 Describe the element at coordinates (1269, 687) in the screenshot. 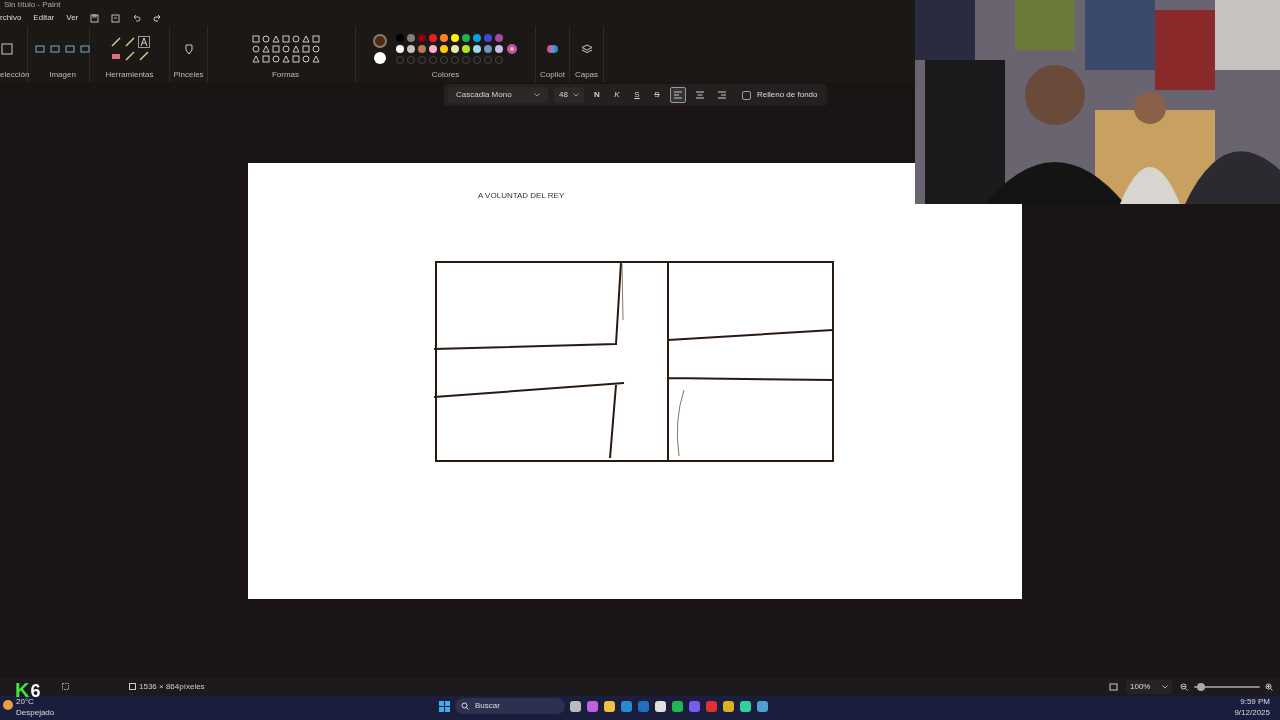

I see `zoom-in-icon` at that location.